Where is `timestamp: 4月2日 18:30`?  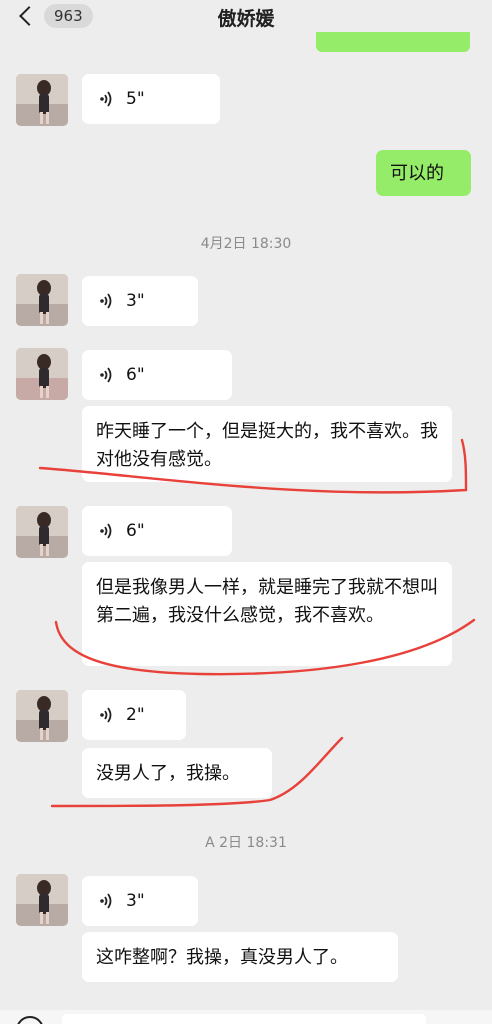 timestamp: 4月2日 18:30 is located at coordinates (246, 244).